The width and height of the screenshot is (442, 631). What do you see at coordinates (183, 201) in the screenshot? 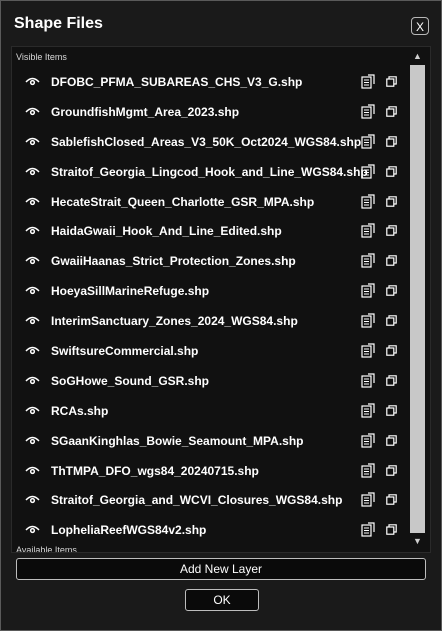
I see `layer-name: HecateStrait_Queen_Charlotte_GSR_MPA.shp` at bounding box center [183, 201].